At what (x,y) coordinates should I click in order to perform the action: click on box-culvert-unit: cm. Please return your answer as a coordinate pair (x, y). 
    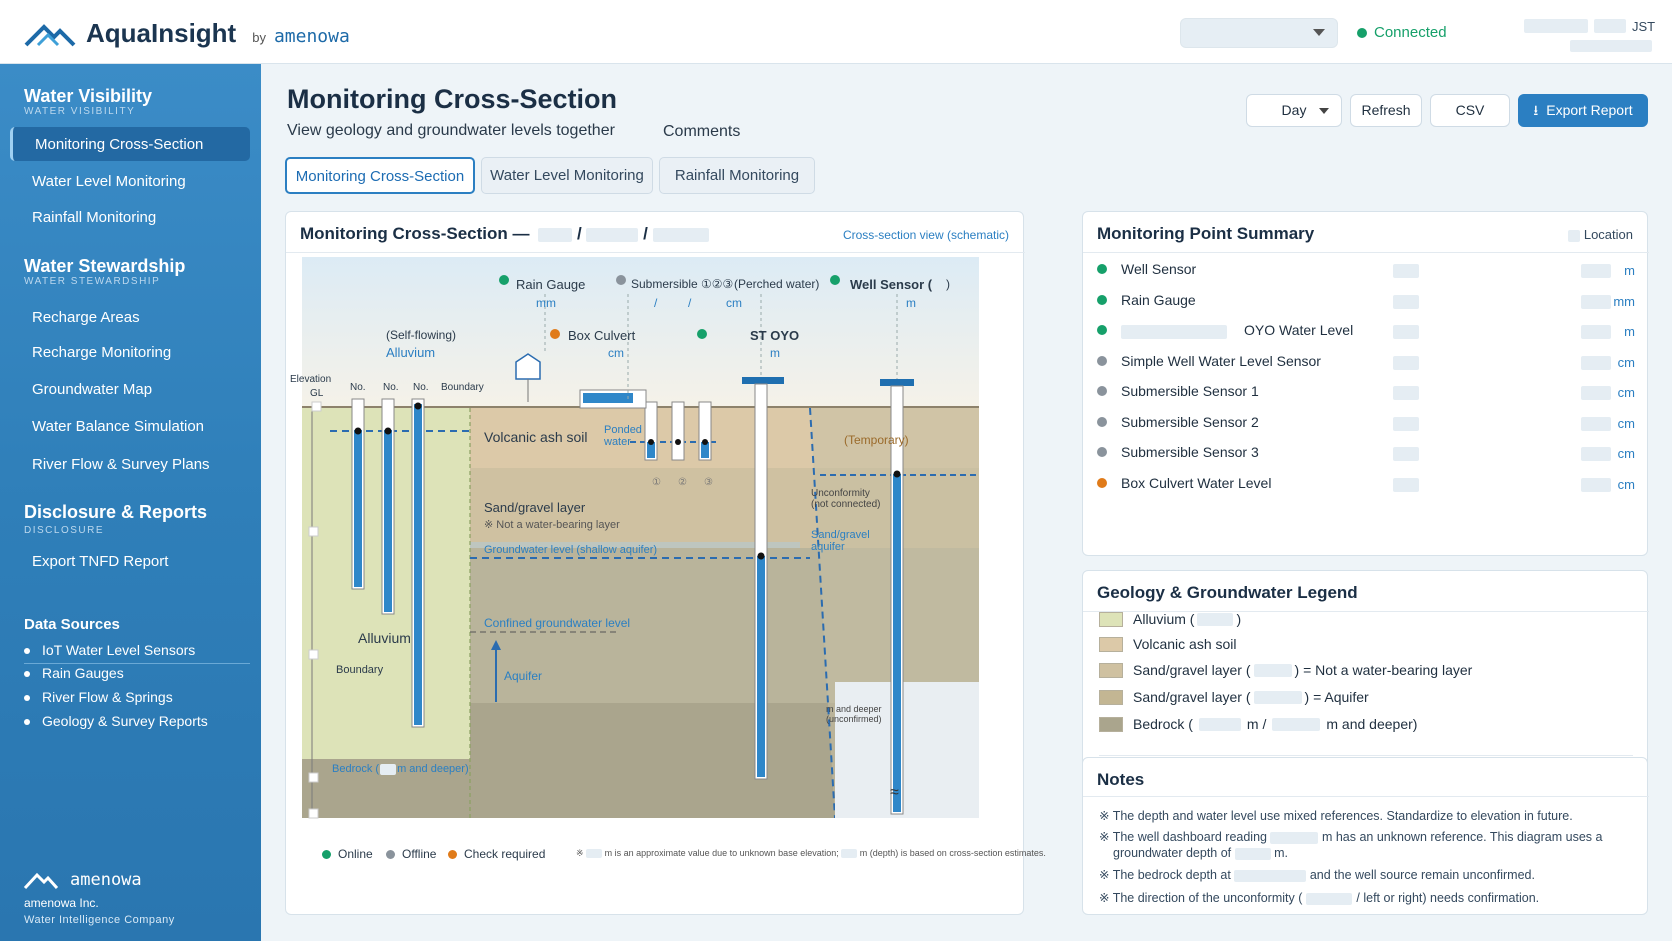
    Looking at the image, I should click on (616, 353).